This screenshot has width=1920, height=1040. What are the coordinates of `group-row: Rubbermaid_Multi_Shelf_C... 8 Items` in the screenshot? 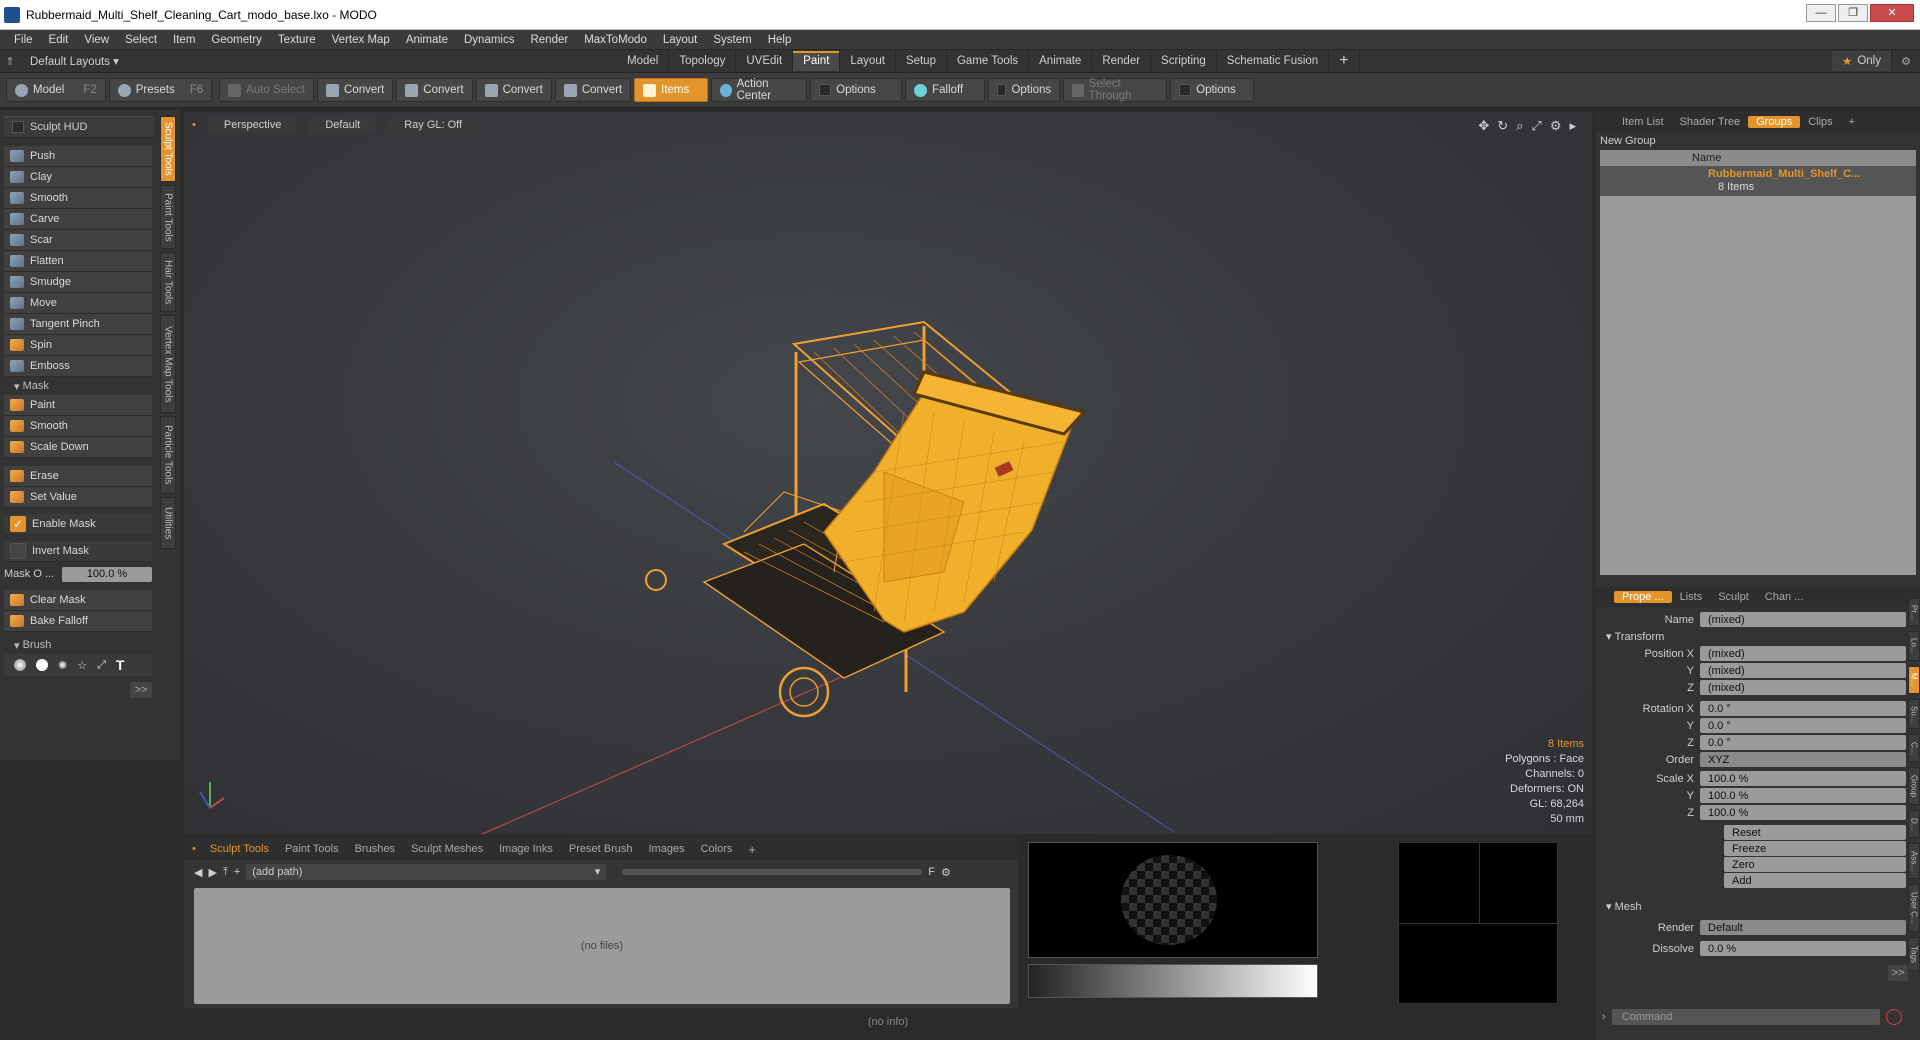 It's located at (1758, 181).